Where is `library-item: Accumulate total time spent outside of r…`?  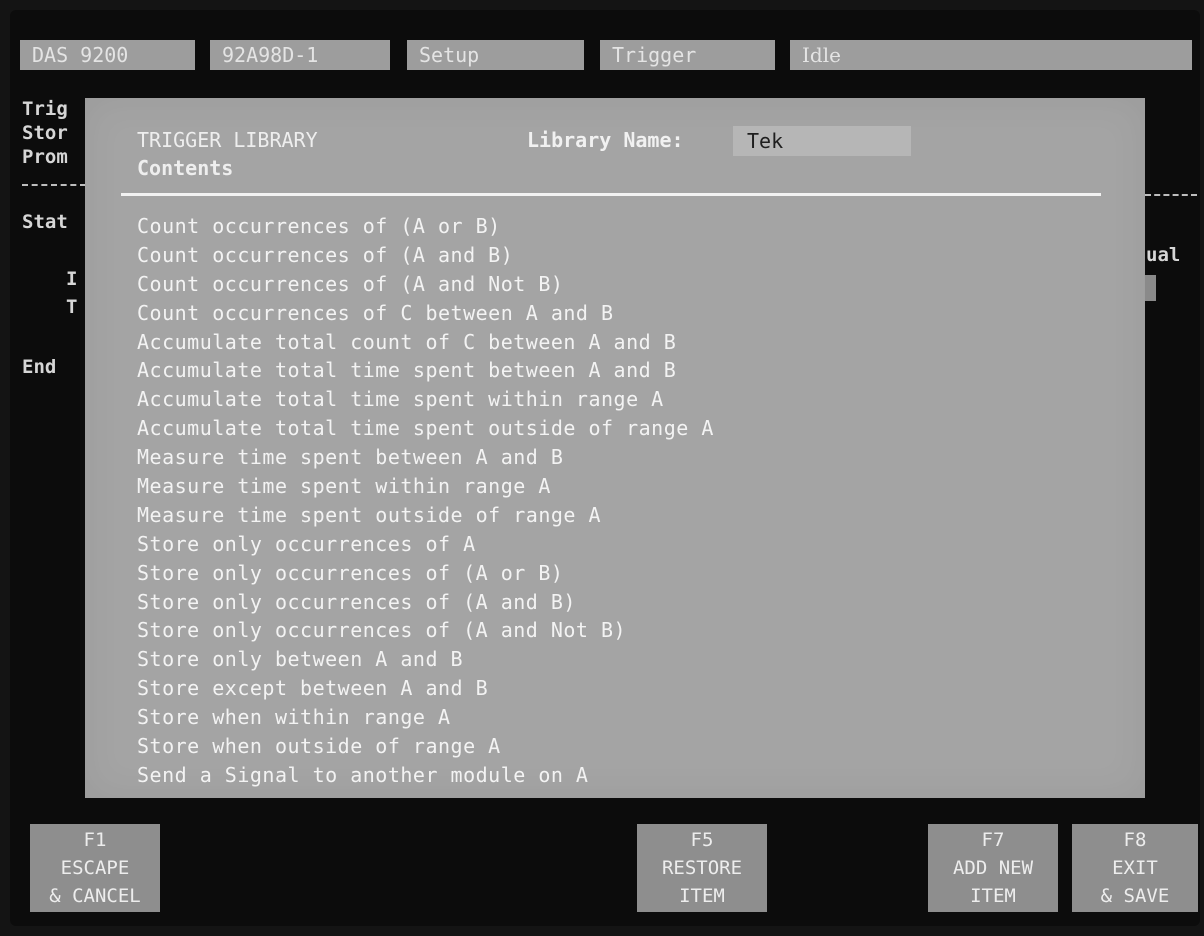 library-item: Accumulate total time spent outside of r… is located at coordinates (425, 428).